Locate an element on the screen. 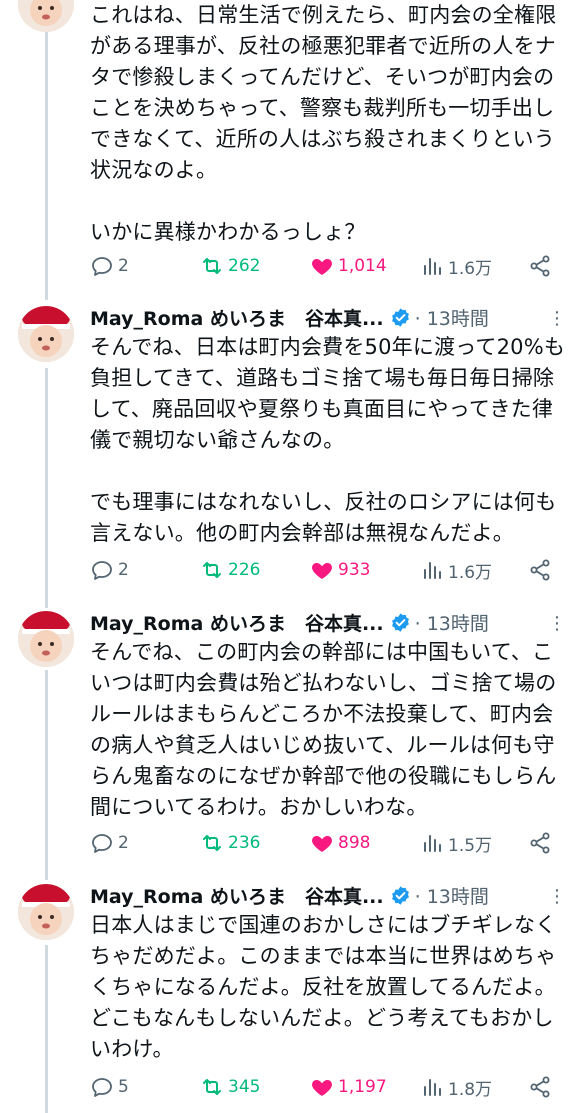  like-button: 1,197 is located at coordinates (348, 1087).